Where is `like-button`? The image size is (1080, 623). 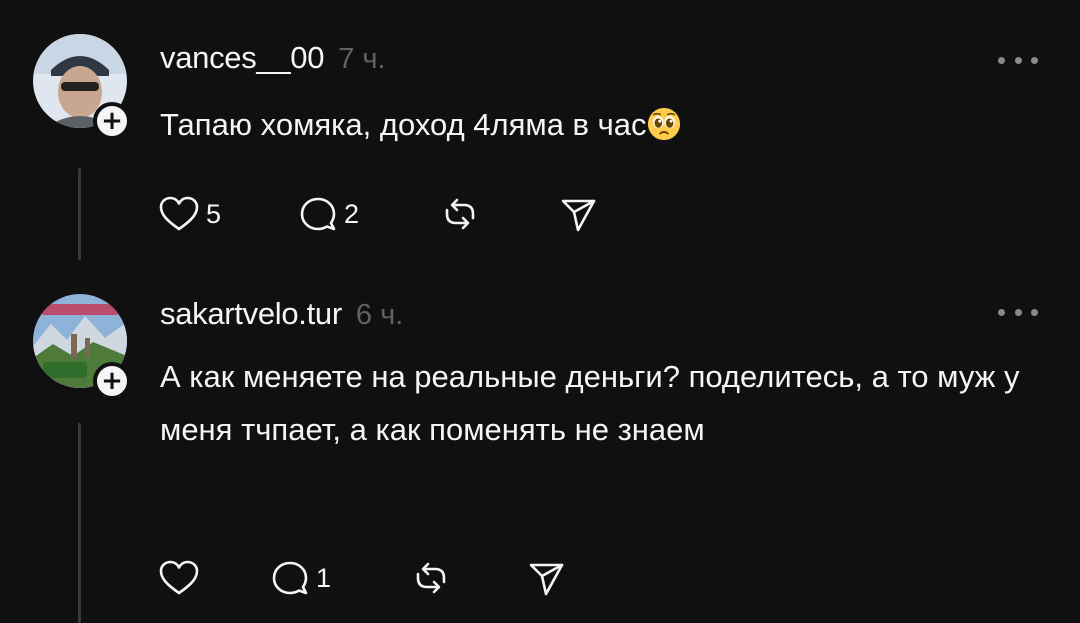
like-button is located at coordinates (179, 578).